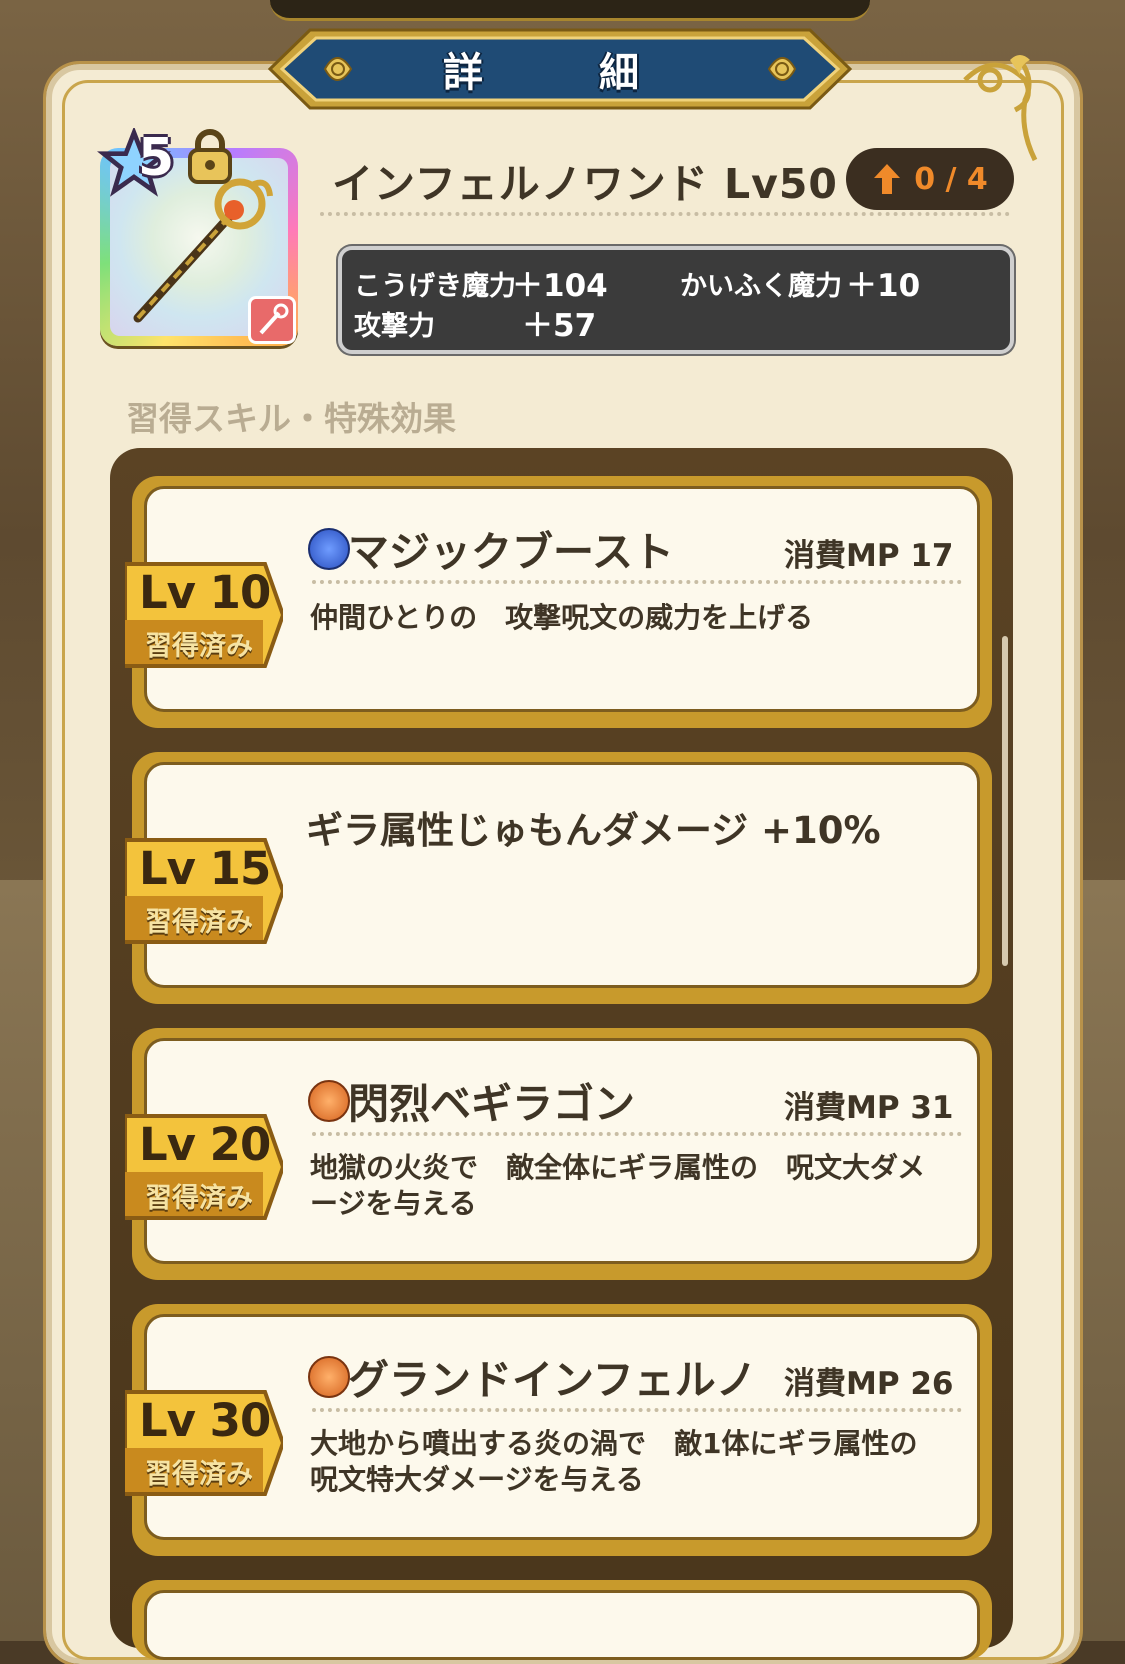 The height and width of the screenshot is (1664, 1125). Describe the element at coordinates (559, 326) in the screenshot. I see `stat-value-attack: ＋57` at that location.